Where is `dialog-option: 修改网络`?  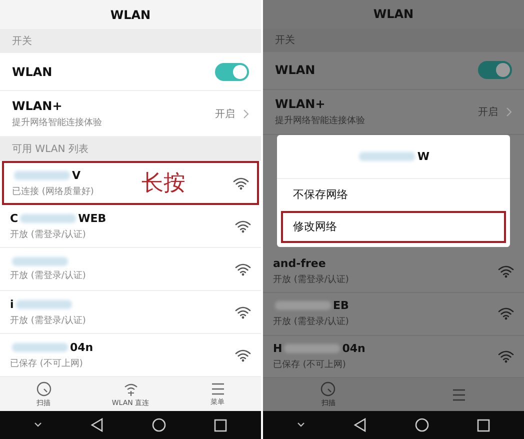 dialog-option: 修改网络 is located at coordinates (393, 226).